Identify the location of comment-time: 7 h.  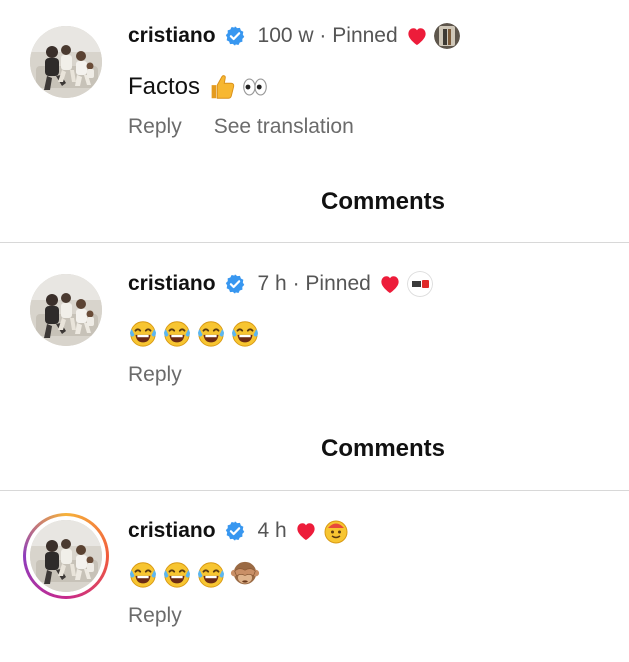
(272, 283).